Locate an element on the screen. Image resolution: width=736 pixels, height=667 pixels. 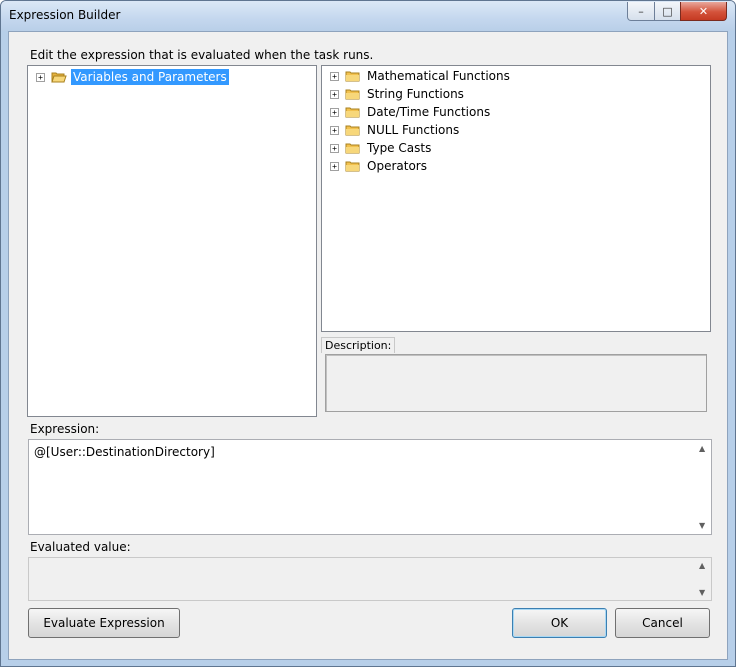
tree-item-label: String Functions is located at coordinates (415, 94).